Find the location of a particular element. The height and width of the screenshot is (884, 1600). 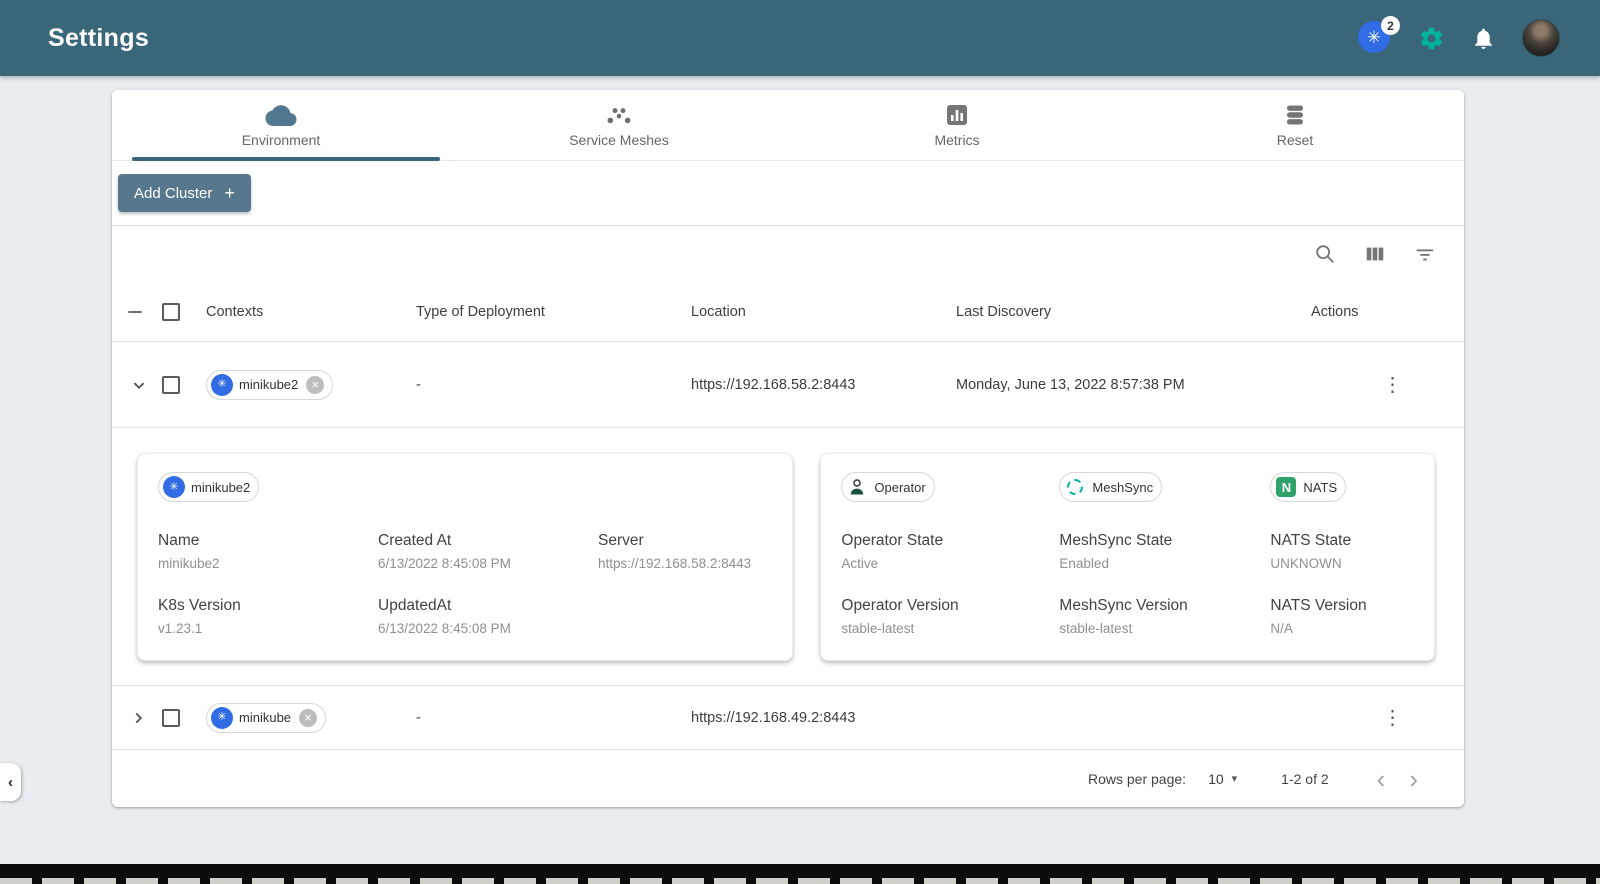

rows-per-page-label: Rows per page: is located at coordinates (1137, 778).